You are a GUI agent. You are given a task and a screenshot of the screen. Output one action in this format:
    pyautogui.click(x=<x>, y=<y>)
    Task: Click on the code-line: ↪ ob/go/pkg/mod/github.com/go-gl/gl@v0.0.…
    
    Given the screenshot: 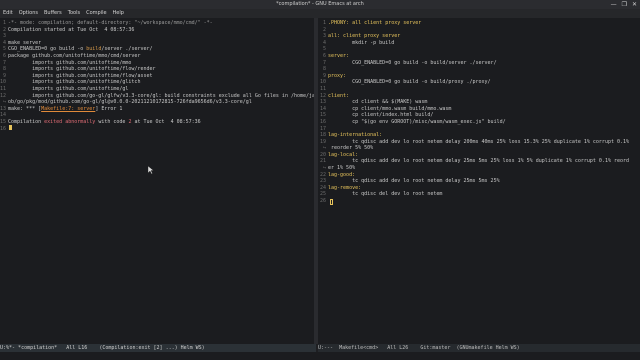 What is the action you would take?
    pyautogui.click(x=157, y=102)
    